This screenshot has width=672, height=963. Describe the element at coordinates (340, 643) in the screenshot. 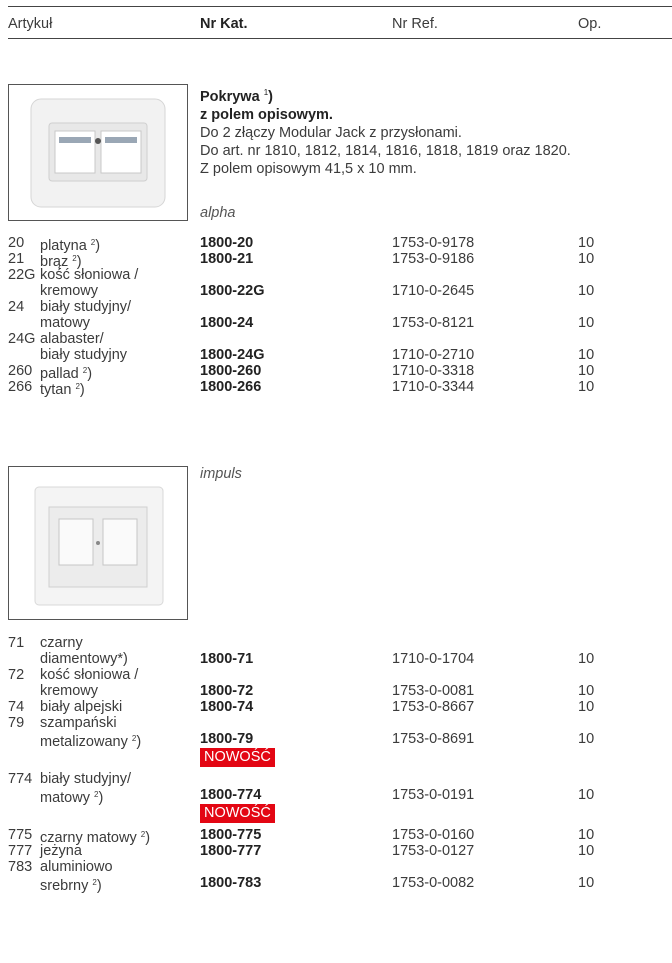

I see `table-row: 71 czarny` at that location.